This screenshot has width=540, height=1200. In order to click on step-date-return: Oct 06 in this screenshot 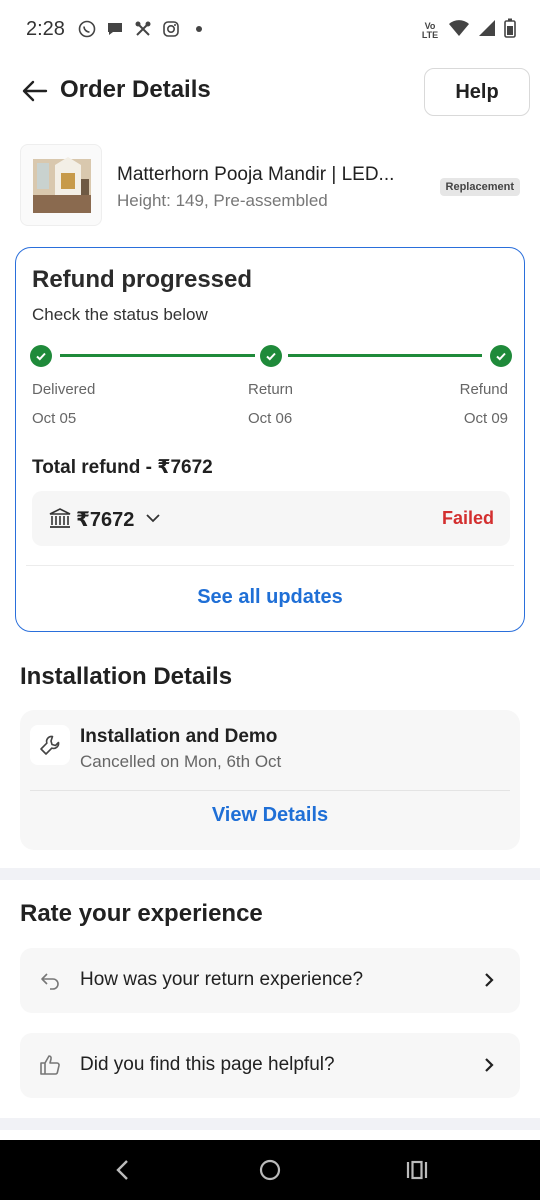, I will do `click(270, 418)`.